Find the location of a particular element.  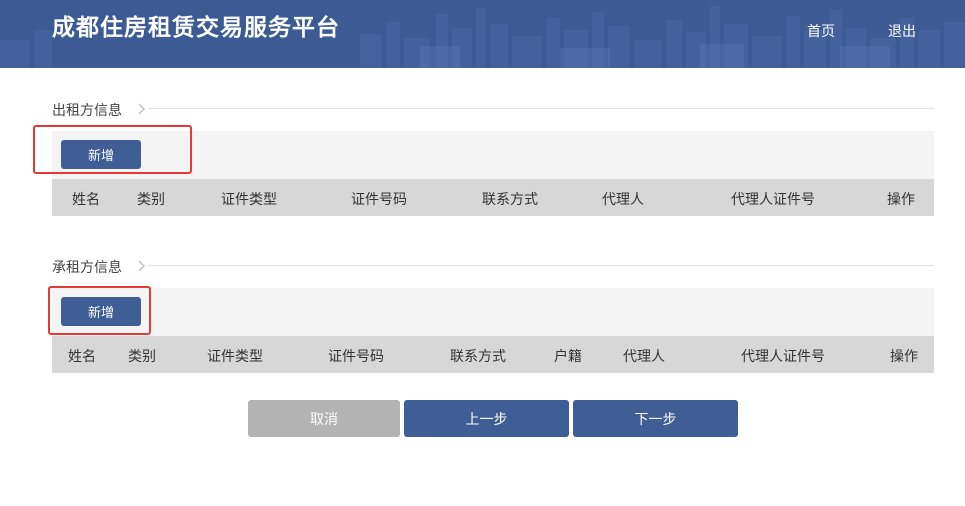

cancel-button: 取消 is located at coordinates (324, 418).